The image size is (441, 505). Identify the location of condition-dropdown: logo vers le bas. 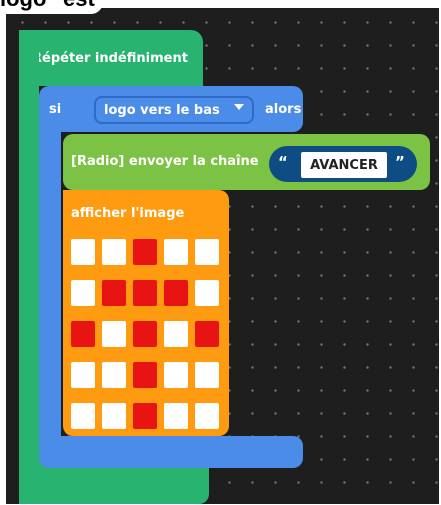
(174, 110).